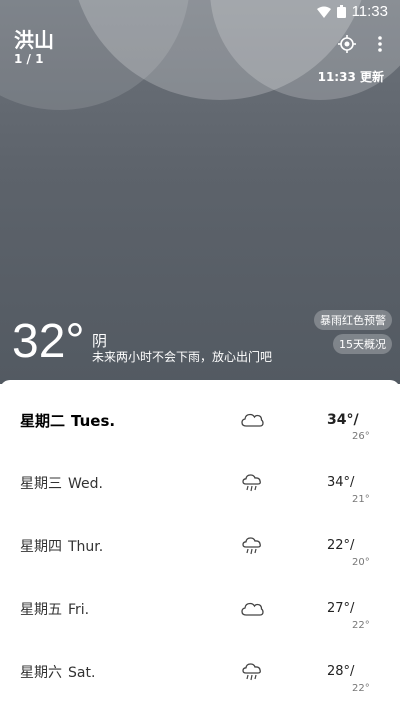  I want to click on location-icon, so click(347, 44).